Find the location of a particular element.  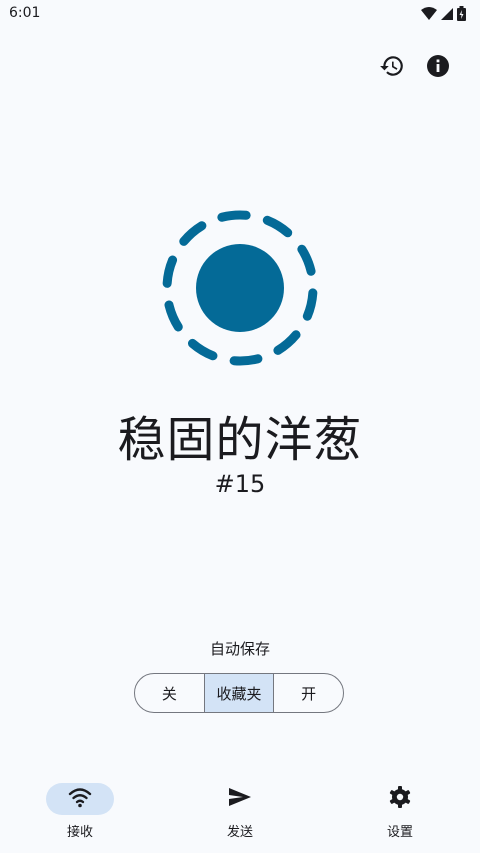

autosave-option-on: 开 is located at coordinates (308, 693).